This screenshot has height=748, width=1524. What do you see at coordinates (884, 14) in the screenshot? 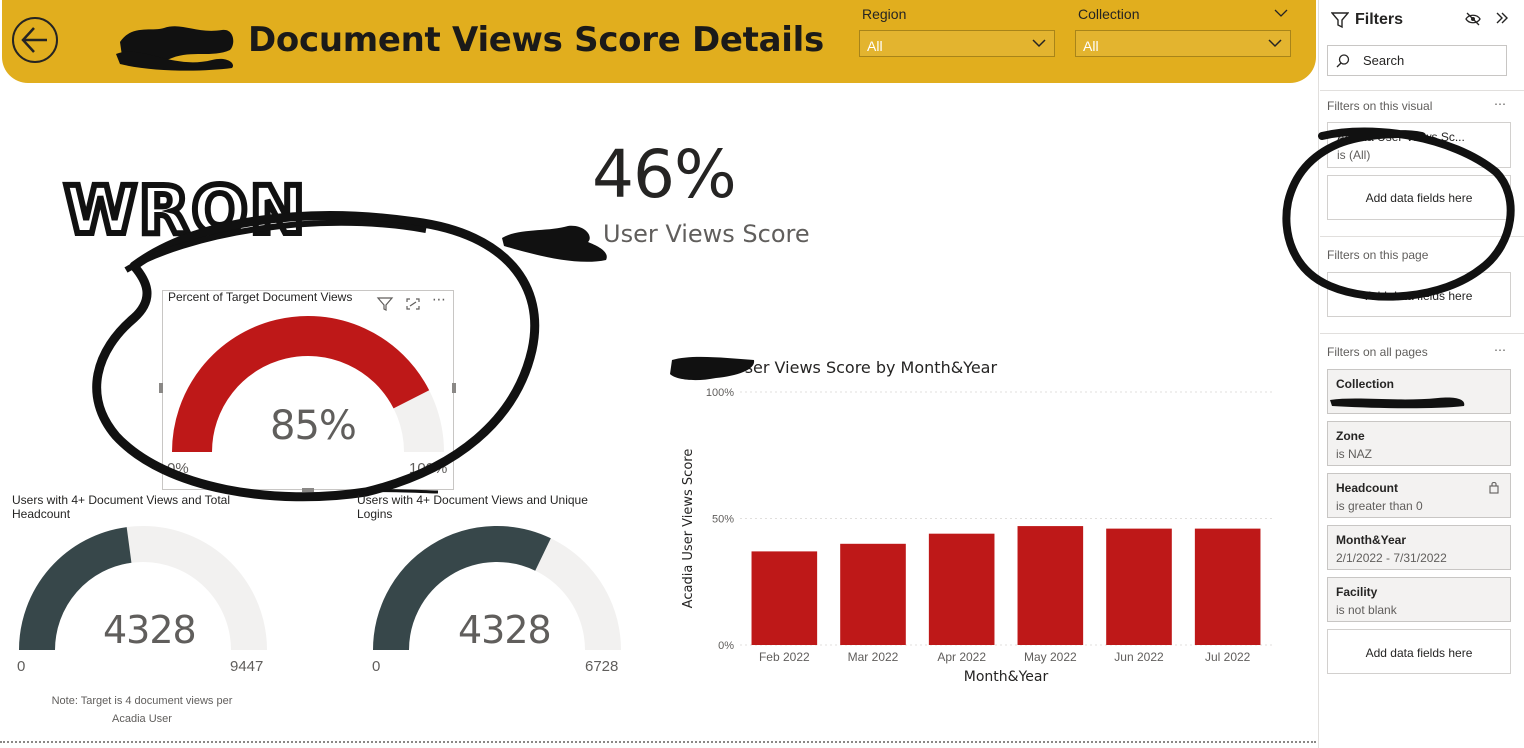
I see `region-slicer-label: Region` at bounding box center [884, 14].